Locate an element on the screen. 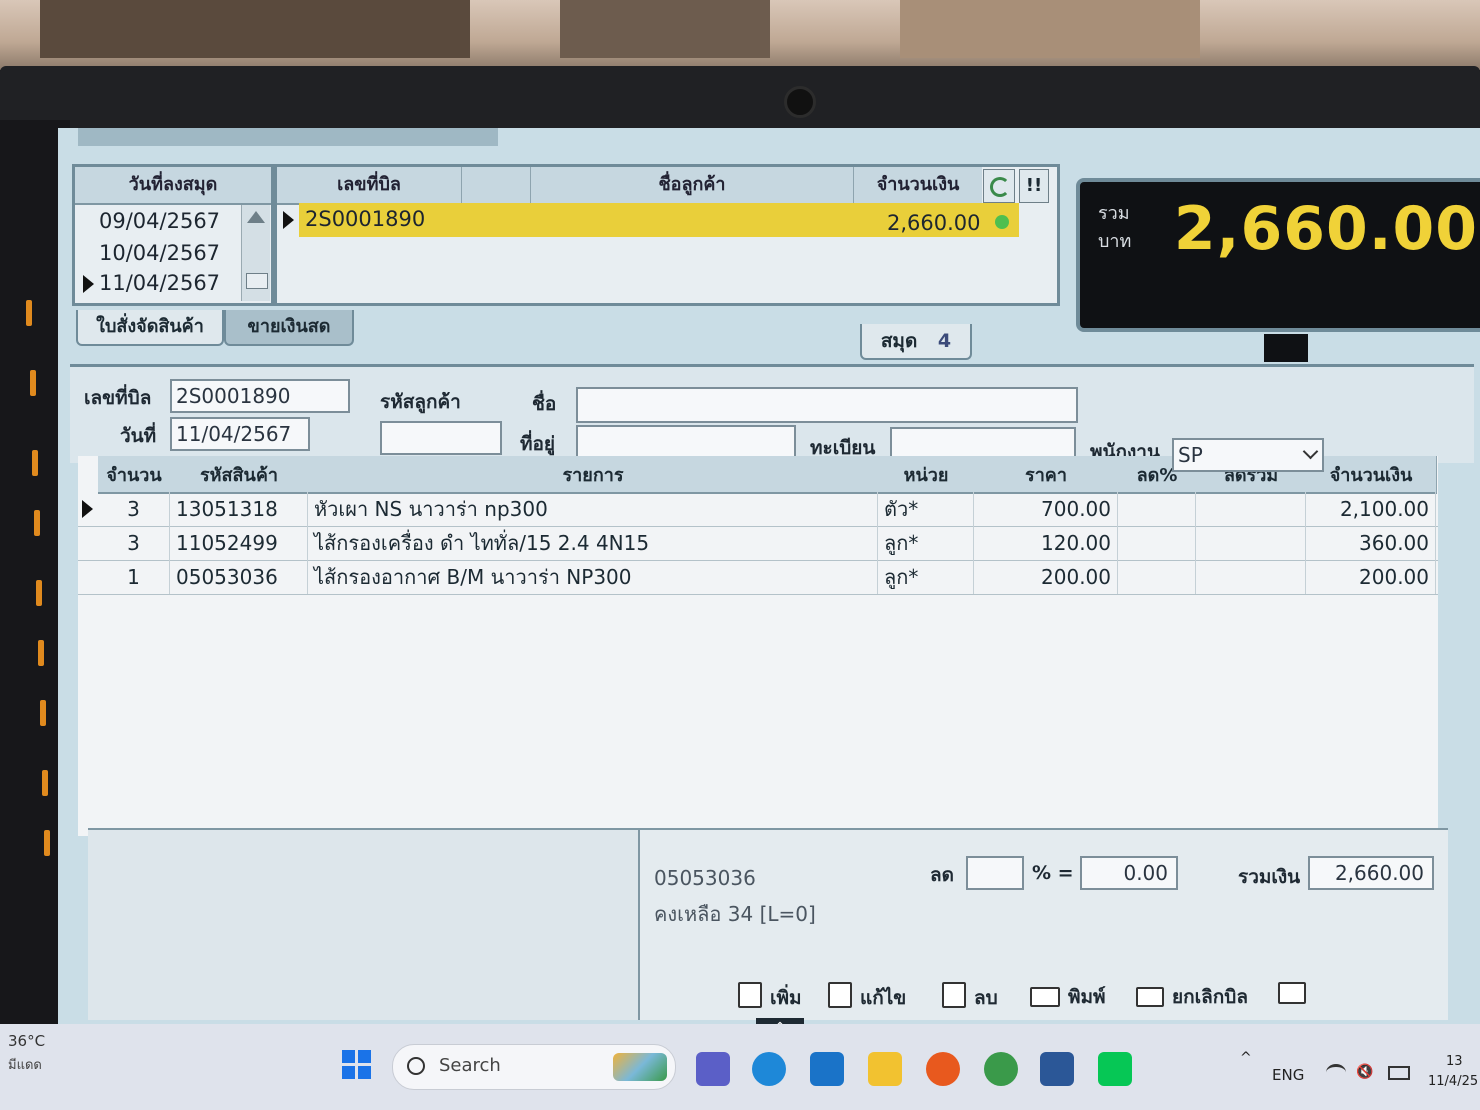  pct-equals: % = is located at coordinates (1053, 873).